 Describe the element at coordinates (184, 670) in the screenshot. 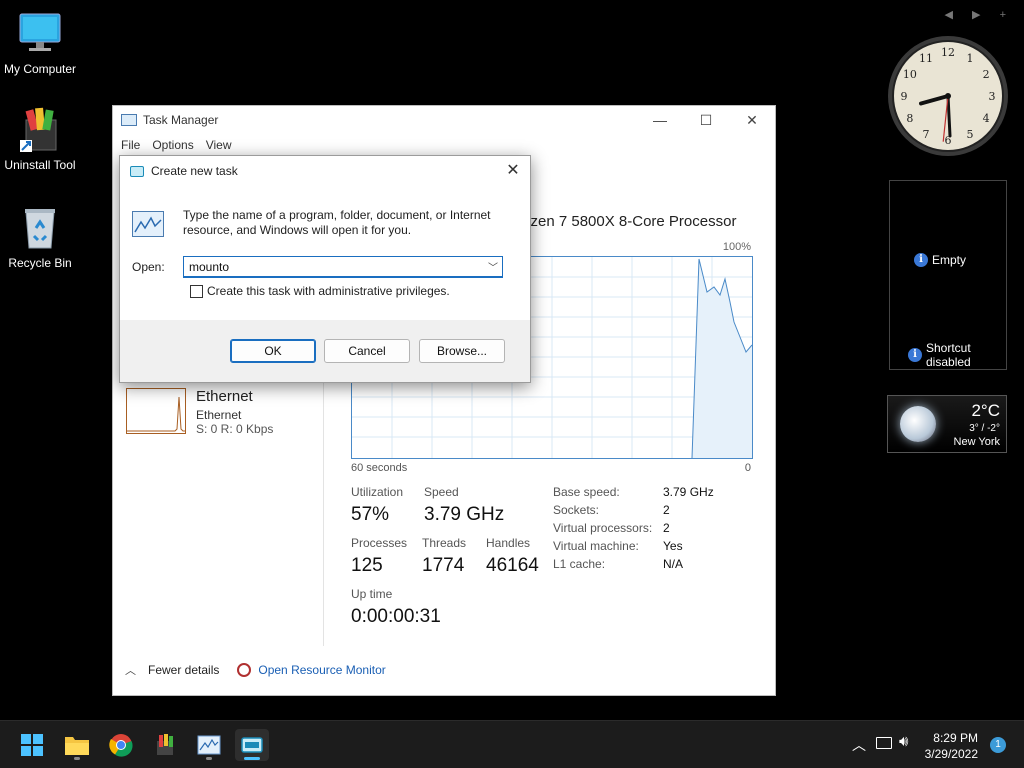

I see `fewer-details-label: Fewer details` at that location.